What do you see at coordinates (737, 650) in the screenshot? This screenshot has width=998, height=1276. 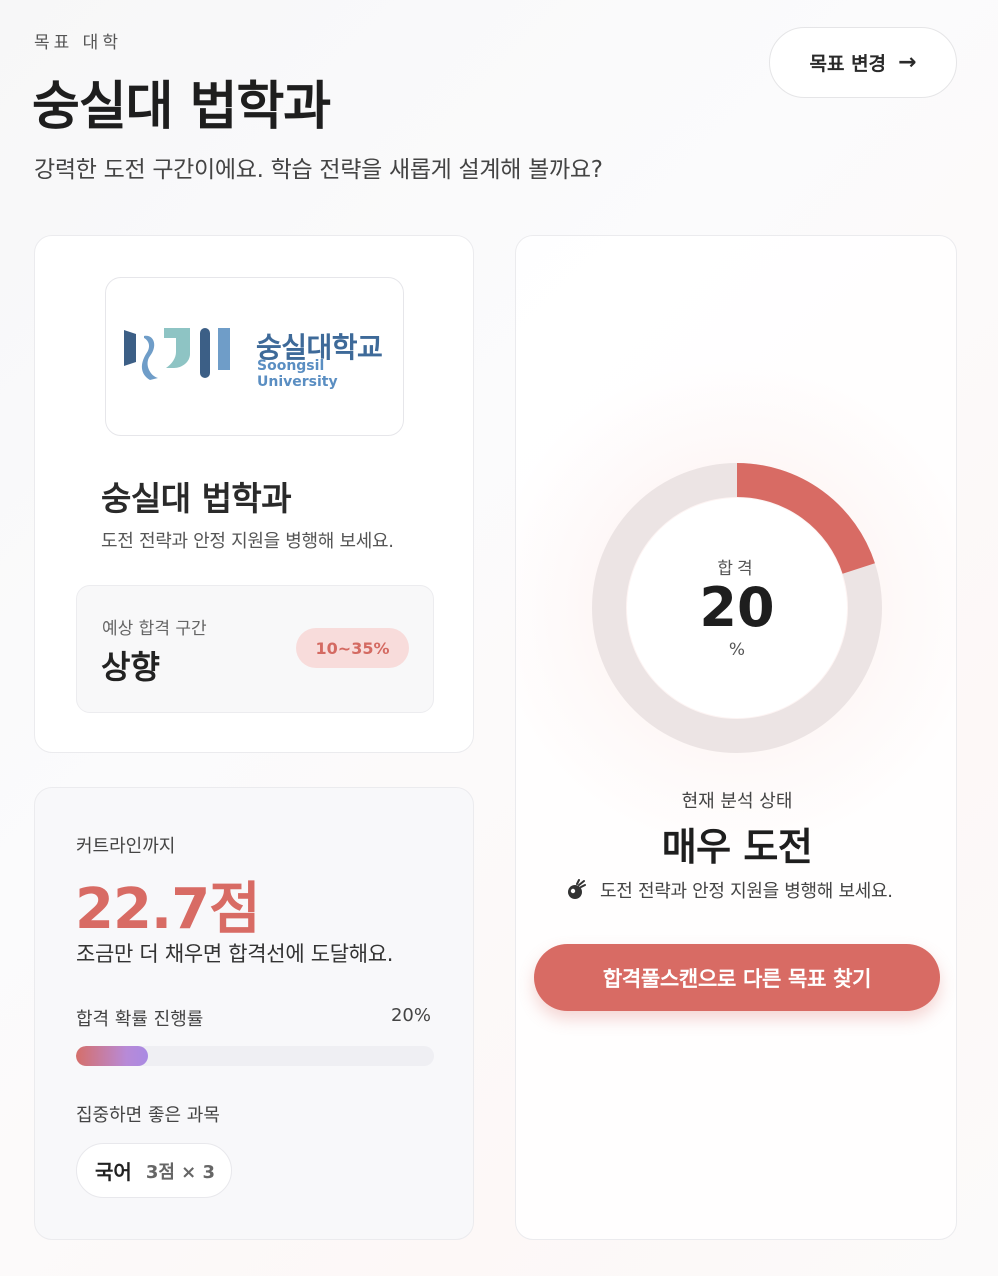 I see `donut-unit: %` at bounding box center [737, 650].